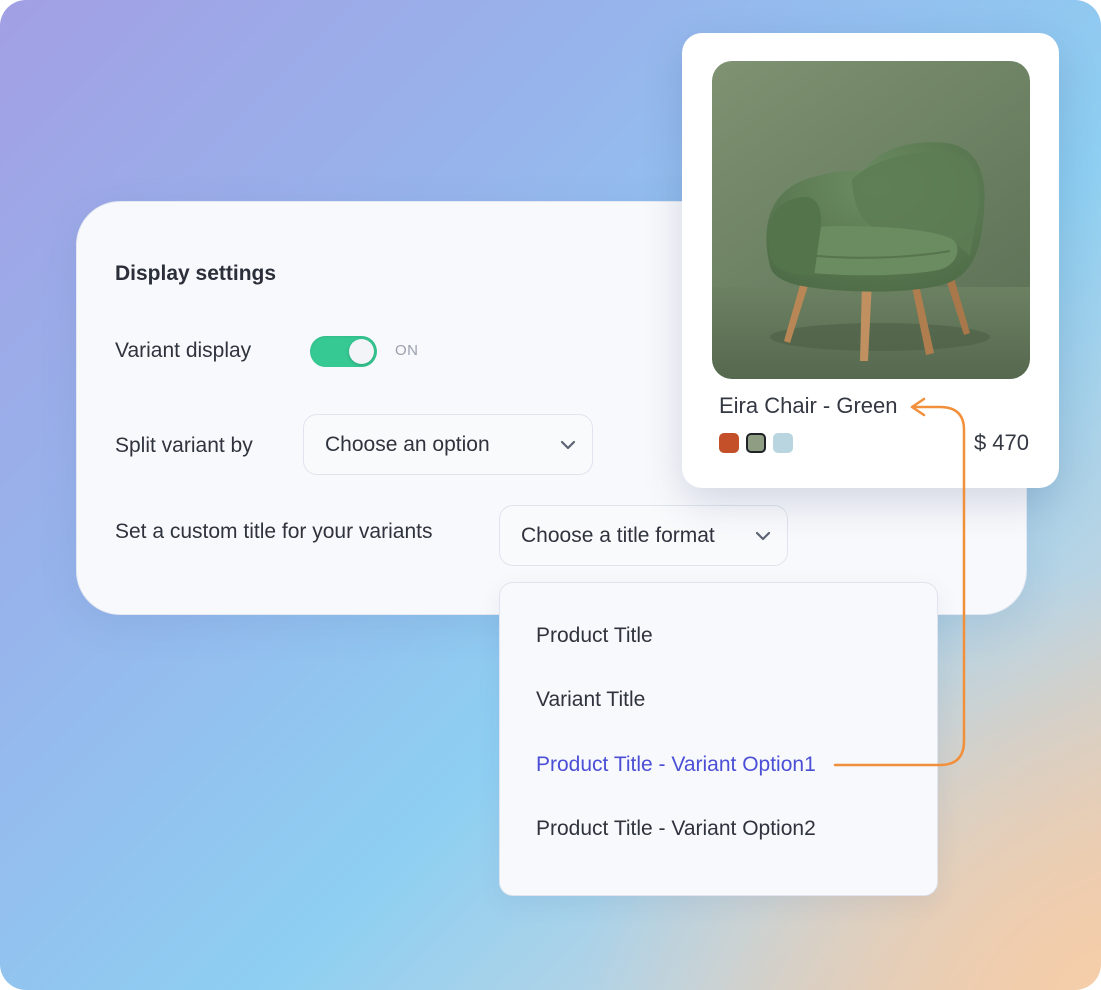 This screenshot has height=990, width=1101. What do you see at coordinates (184, 445) in the screenshot?
I see `split-variant-label: Split variant by` at bounding box center [184, 445].